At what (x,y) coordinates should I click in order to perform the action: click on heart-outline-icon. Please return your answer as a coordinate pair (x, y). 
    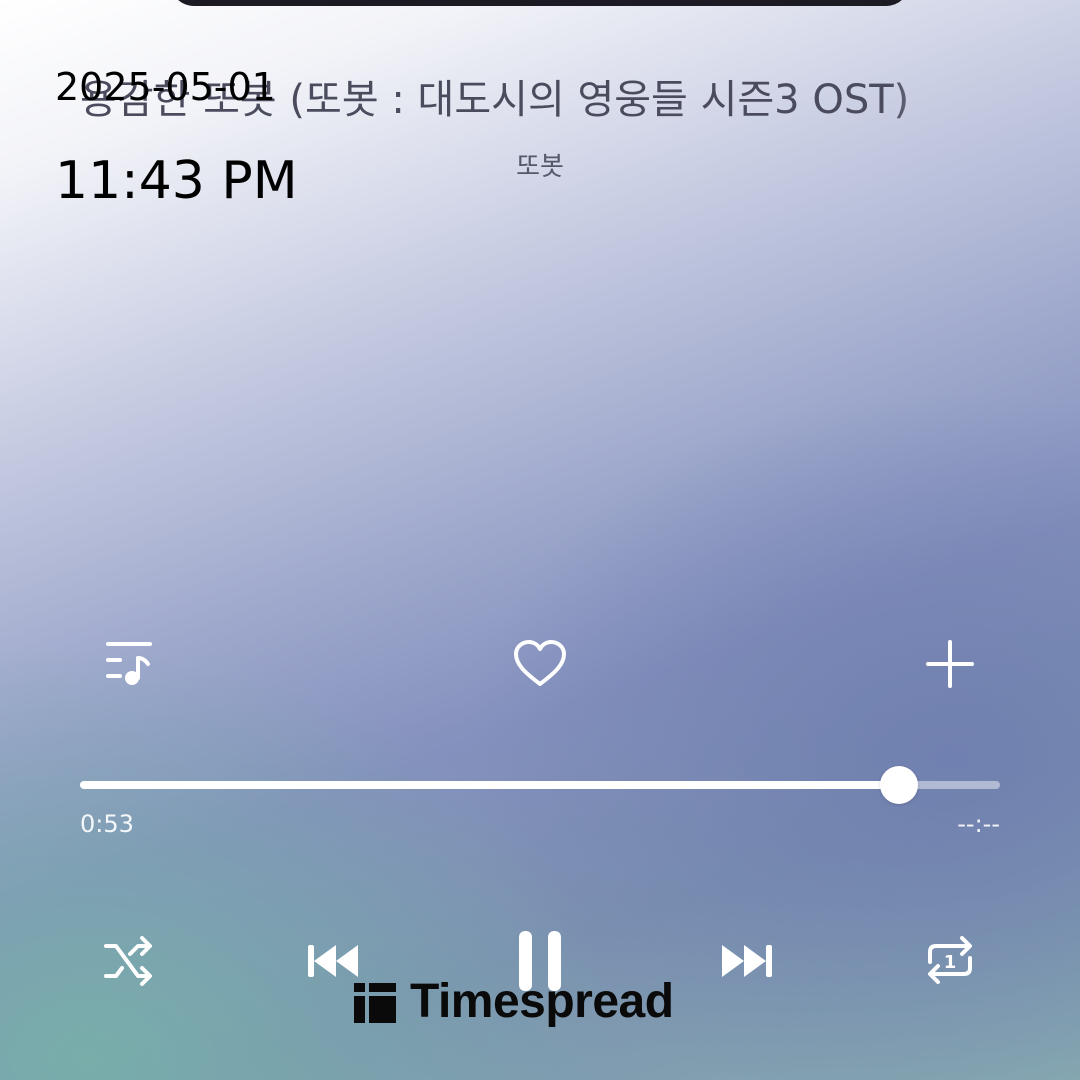
    Looking at the image, I should click on (540, 663).